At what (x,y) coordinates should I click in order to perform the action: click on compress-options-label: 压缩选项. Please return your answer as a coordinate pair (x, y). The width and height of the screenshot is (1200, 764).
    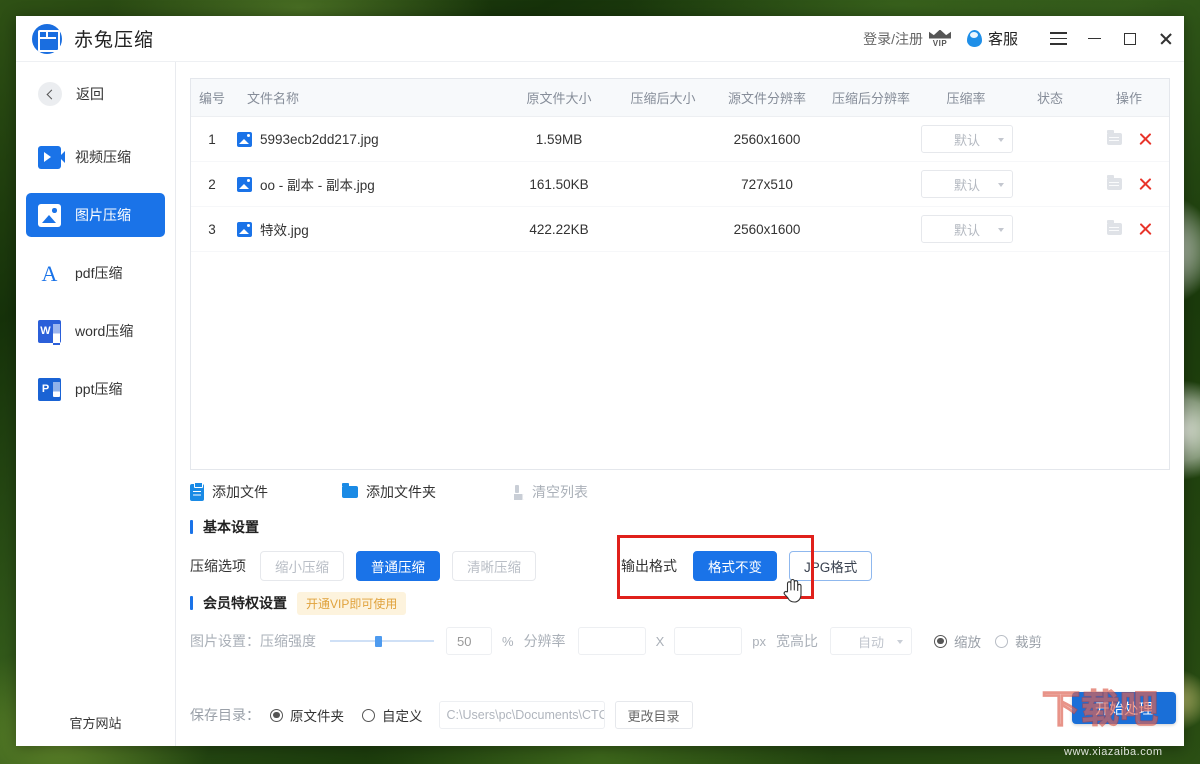
    Looking at the image, I should click on (218, 566).